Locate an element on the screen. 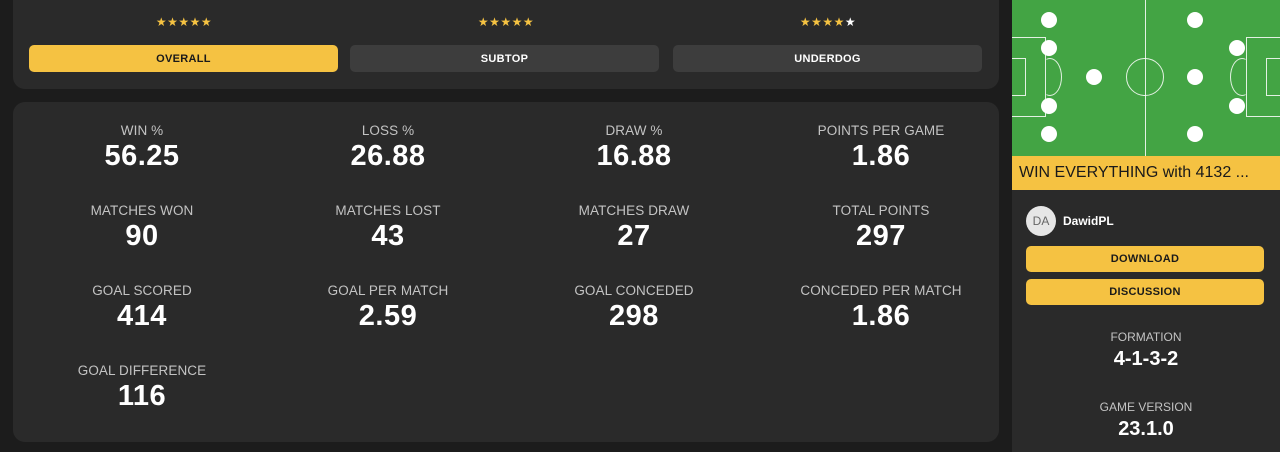 The width and height of the screenshot is (1280, 452). stat-win-pct: WIN % 56.25 is located at coordinates (142, 148).